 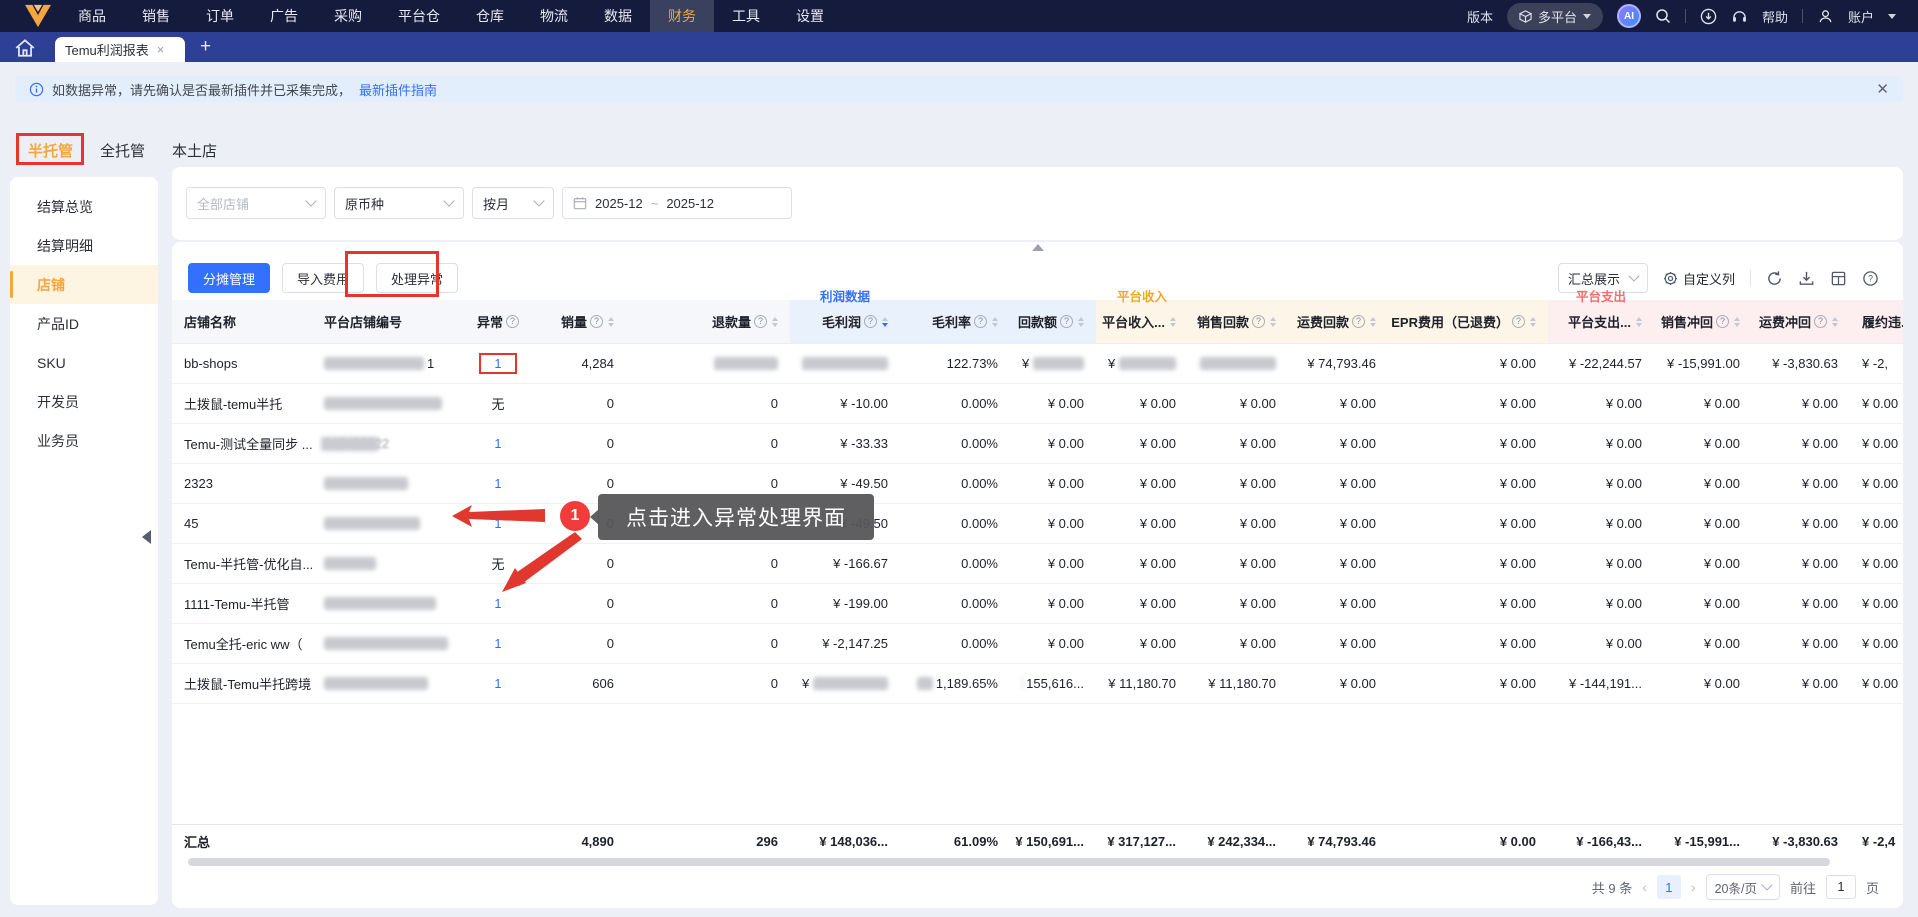 What do you see at coordinates (398, 89) in the screenshot?
I see `plugin-guide-link: 最新插件指南` at bounding box center [398, 89].